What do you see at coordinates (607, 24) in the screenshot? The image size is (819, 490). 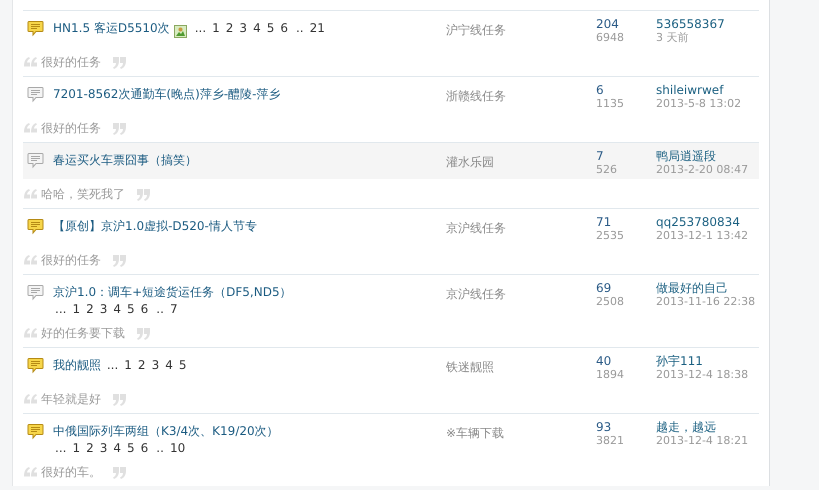 I see `reply-count: 204` at bounding box center [607, 24].